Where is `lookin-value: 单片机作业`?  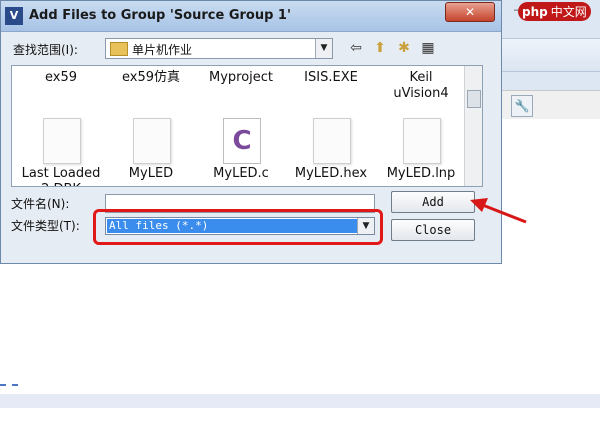
lookin-value: 单片机作业 is located at coordinates (162, 50).